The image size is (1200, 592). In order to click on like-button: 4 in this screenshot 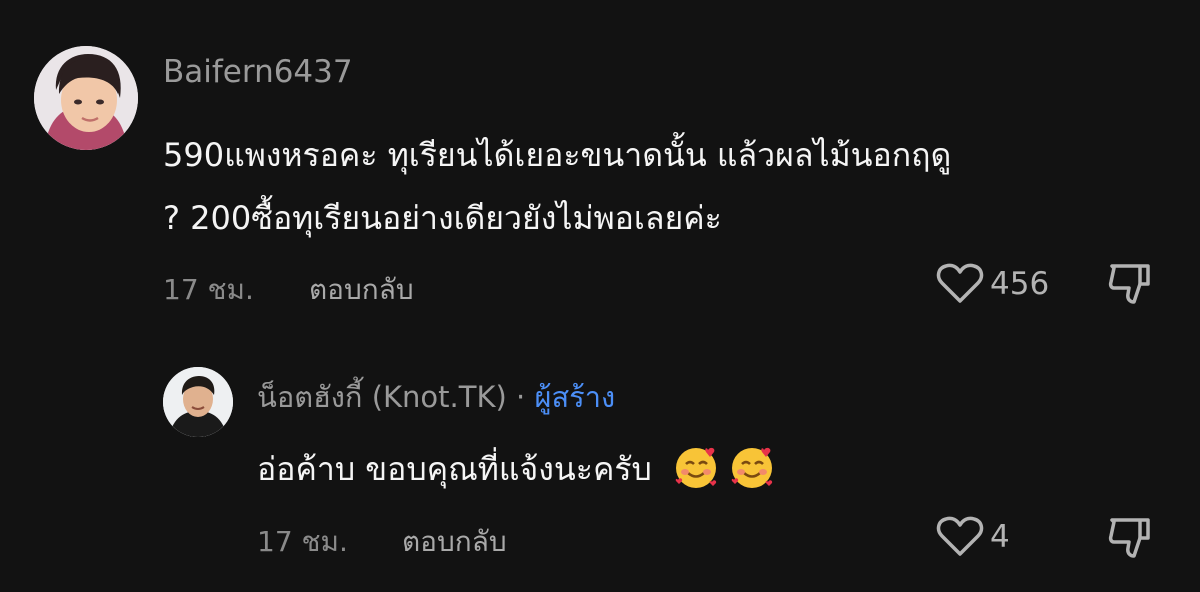, I will do `click(973, 537)`.